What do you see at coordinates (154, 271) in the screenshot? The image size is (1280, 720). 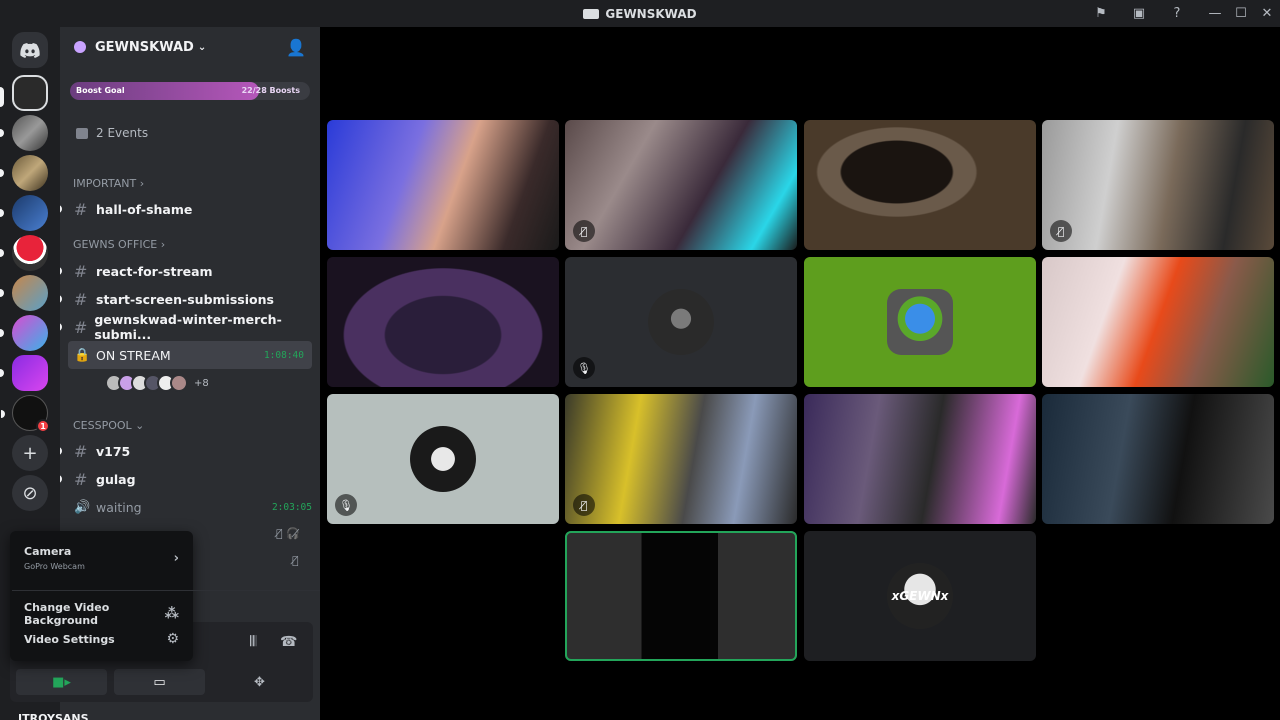 I see `channel-label: react-for-stream` at bounding box center [154, 271].